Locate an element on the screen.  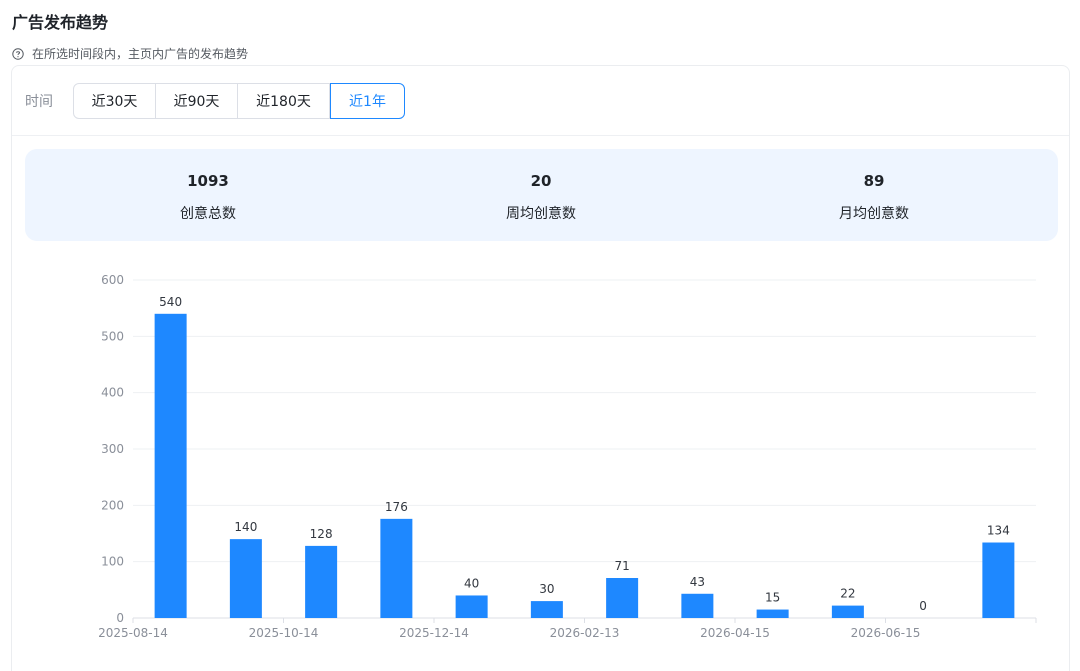
bar-data-label: 40 is located at coordinates (471, 583).